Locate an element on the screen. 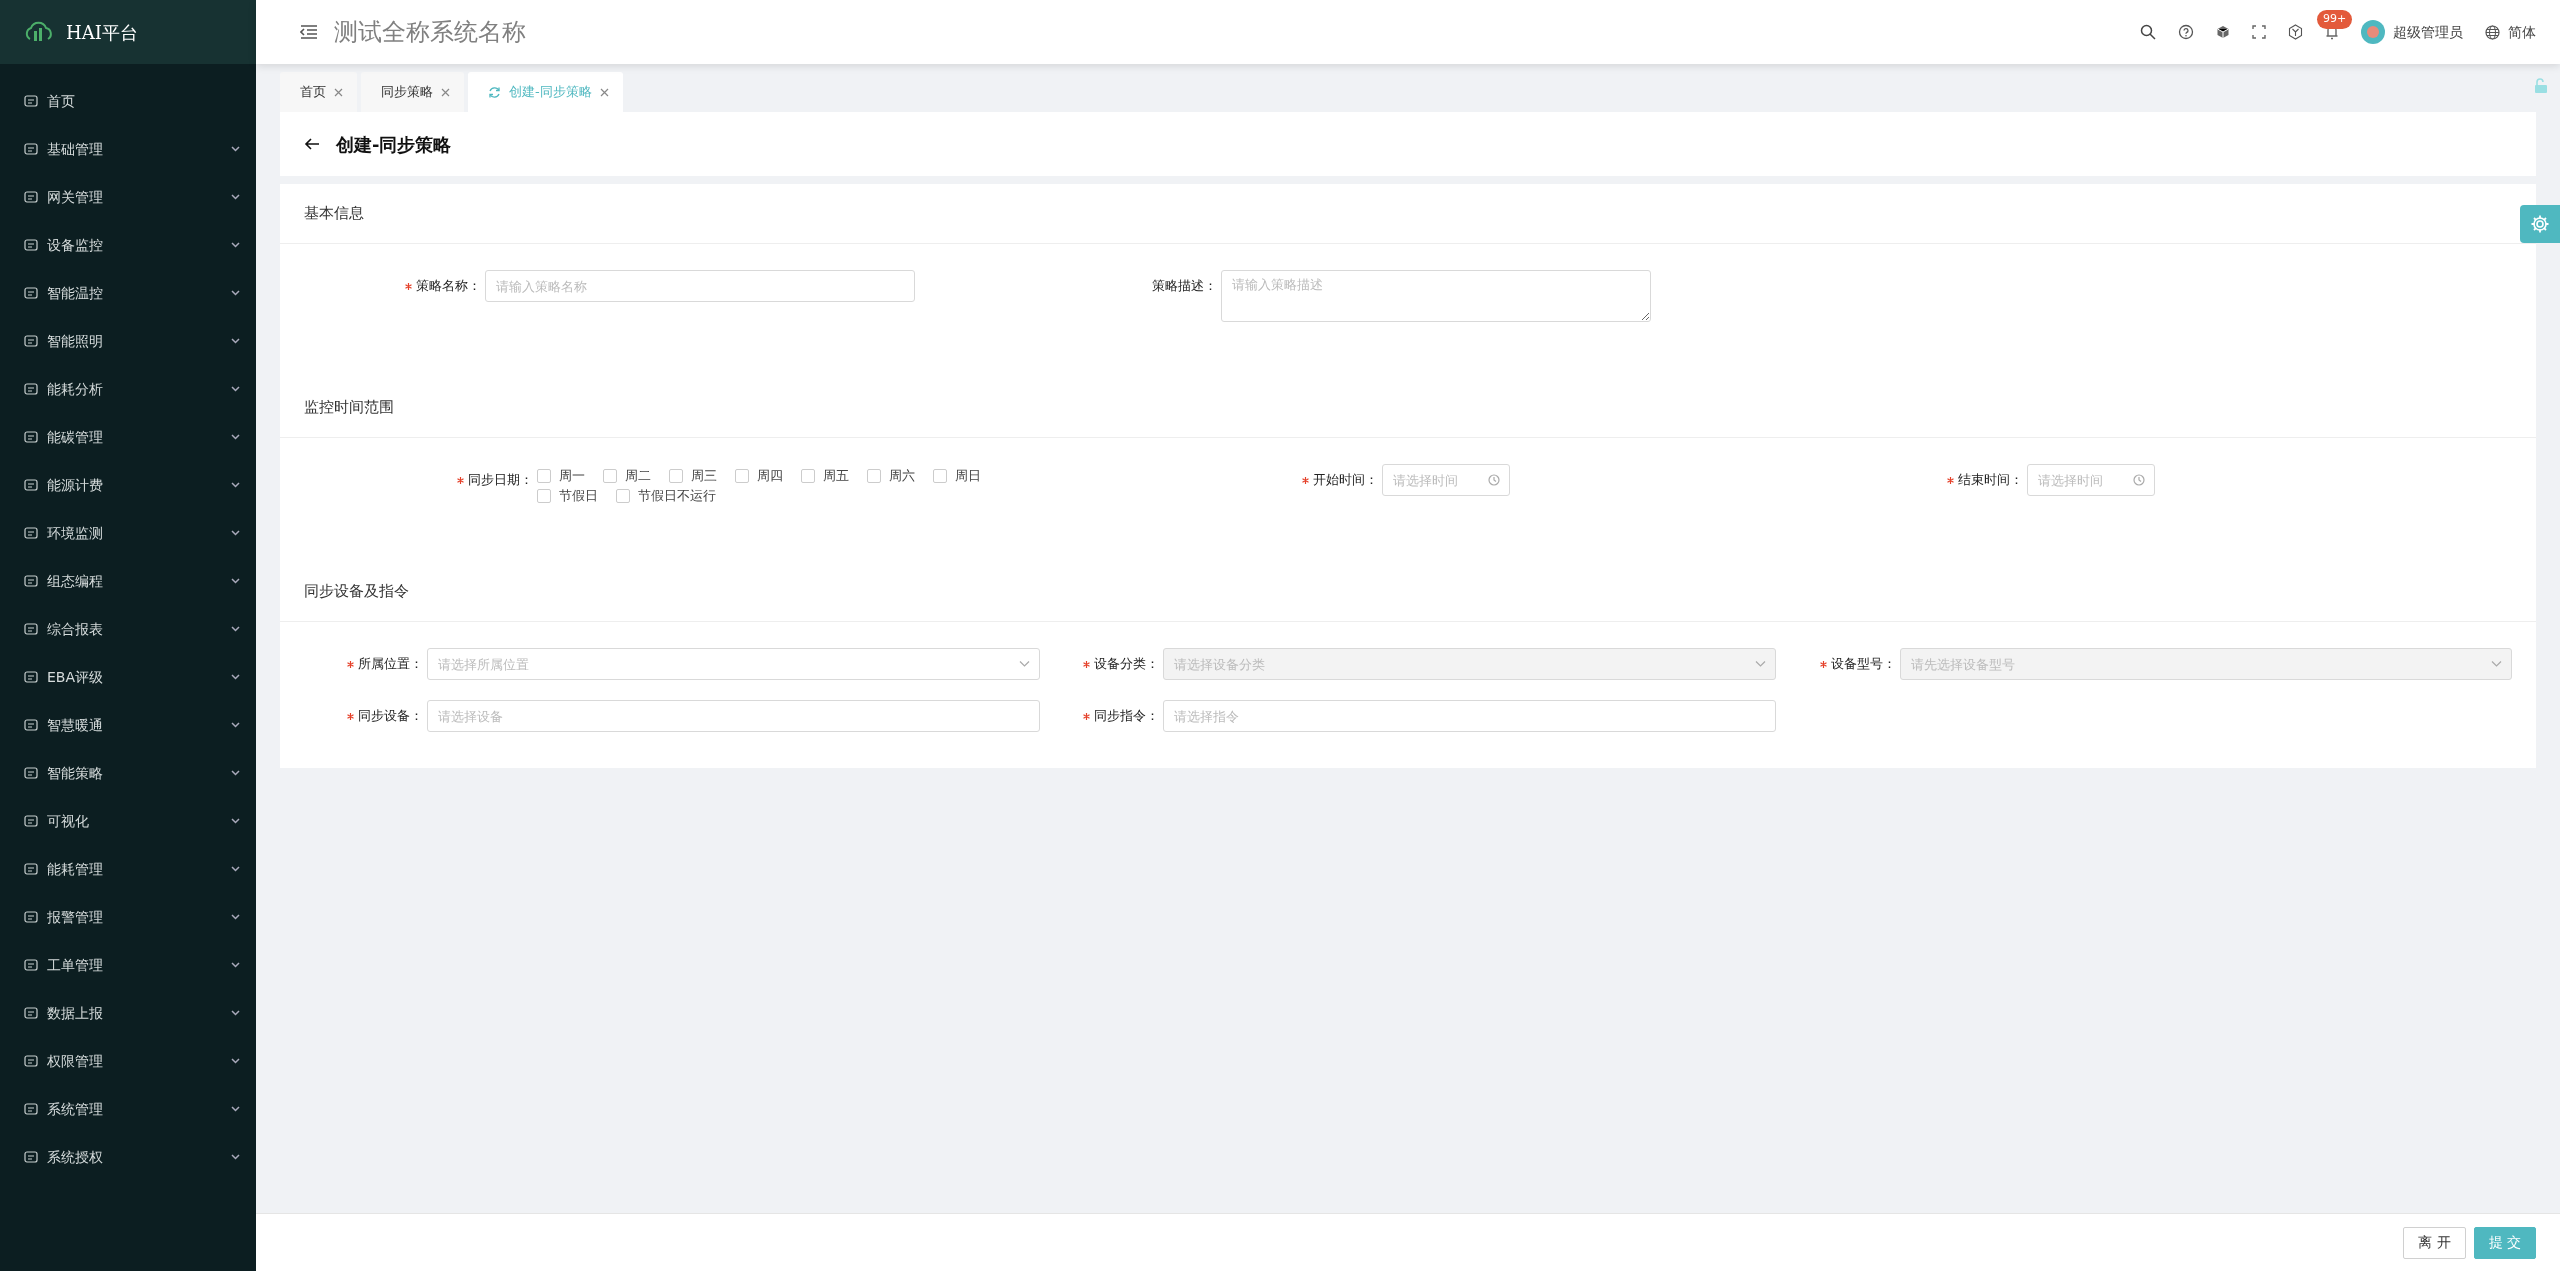  back-arrow-icon is located at coordinates (312, 144).